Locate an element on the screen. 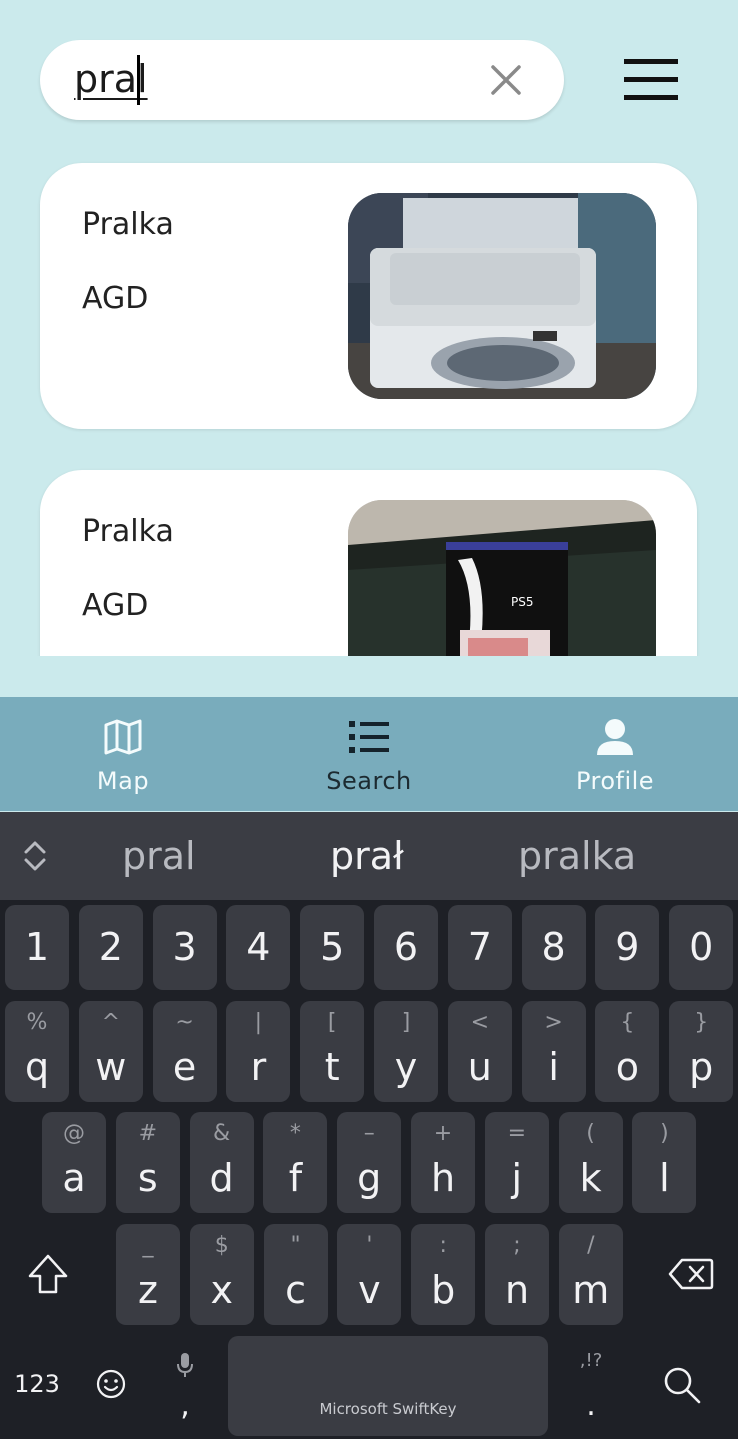  key-i: > i is located at coordinates (553, 1051).